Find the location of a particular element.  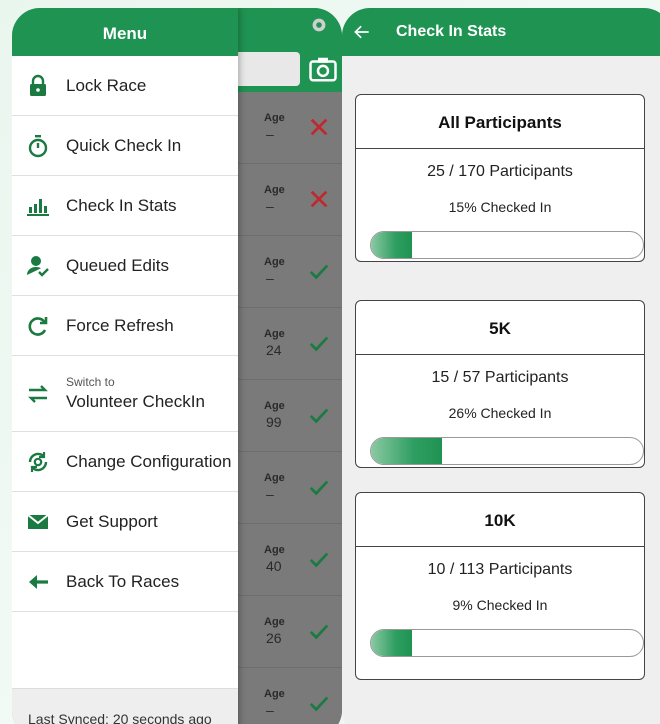

participant-count: 25 / 170 Participants is located at coordinates (500, 171).